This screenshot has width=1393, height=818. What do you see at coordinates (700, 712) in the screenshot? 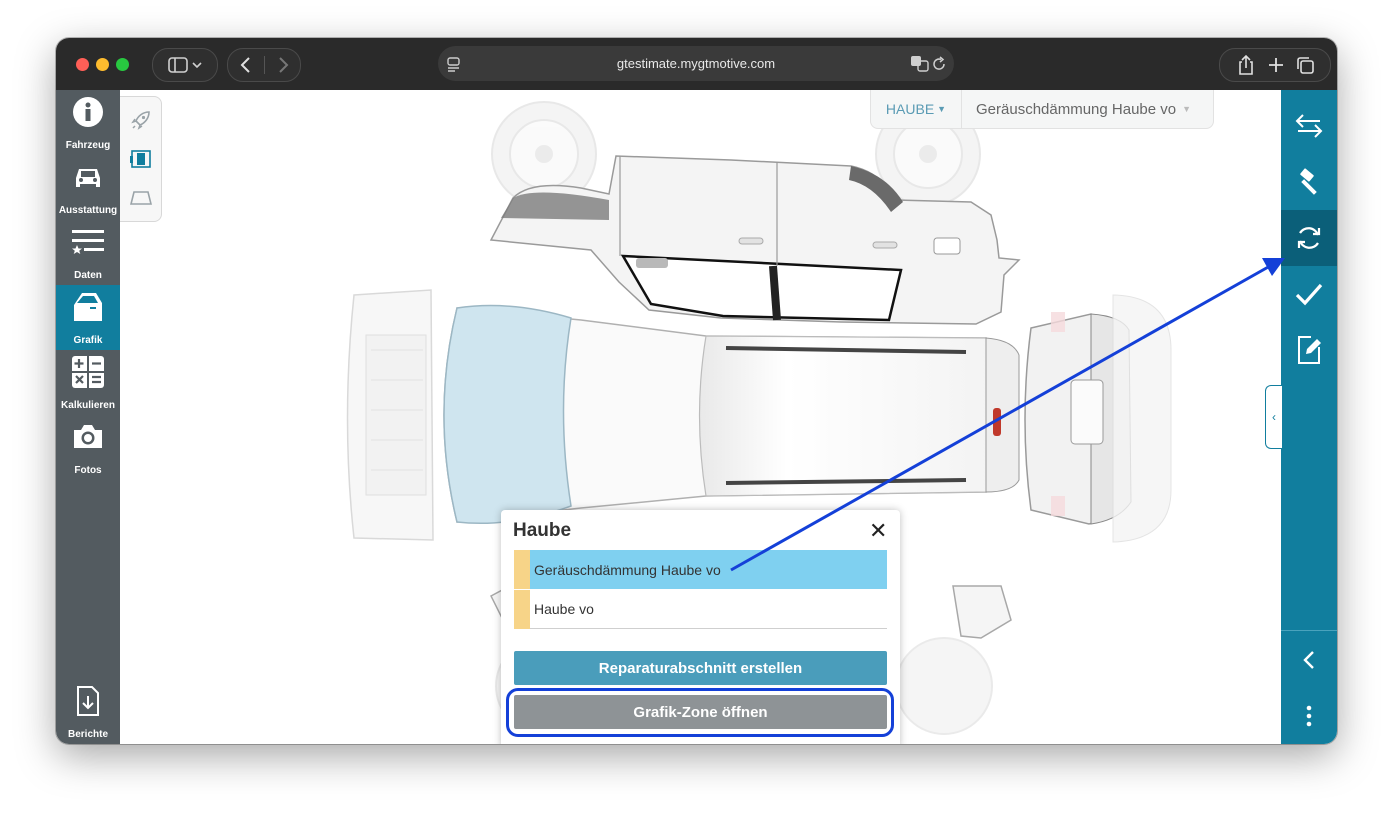
I see `annotation-highlight-ring` at bounding box center [700, 712].